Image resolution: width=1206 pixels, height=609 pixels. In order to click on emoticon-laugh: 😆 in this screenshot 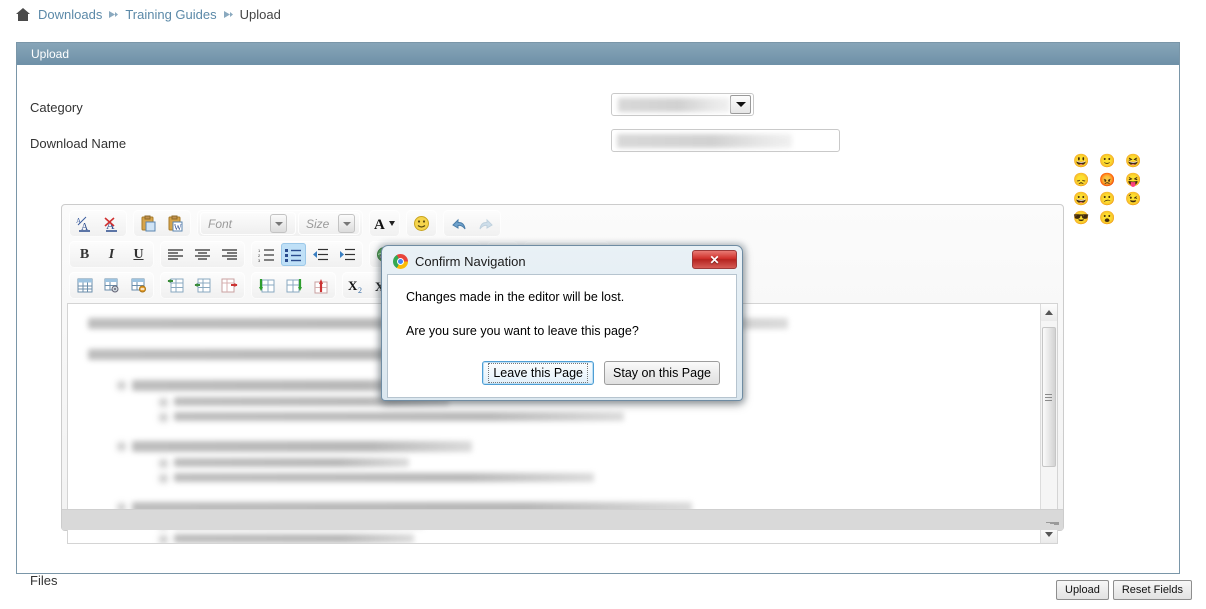, I will do `click(1133, 160)`.